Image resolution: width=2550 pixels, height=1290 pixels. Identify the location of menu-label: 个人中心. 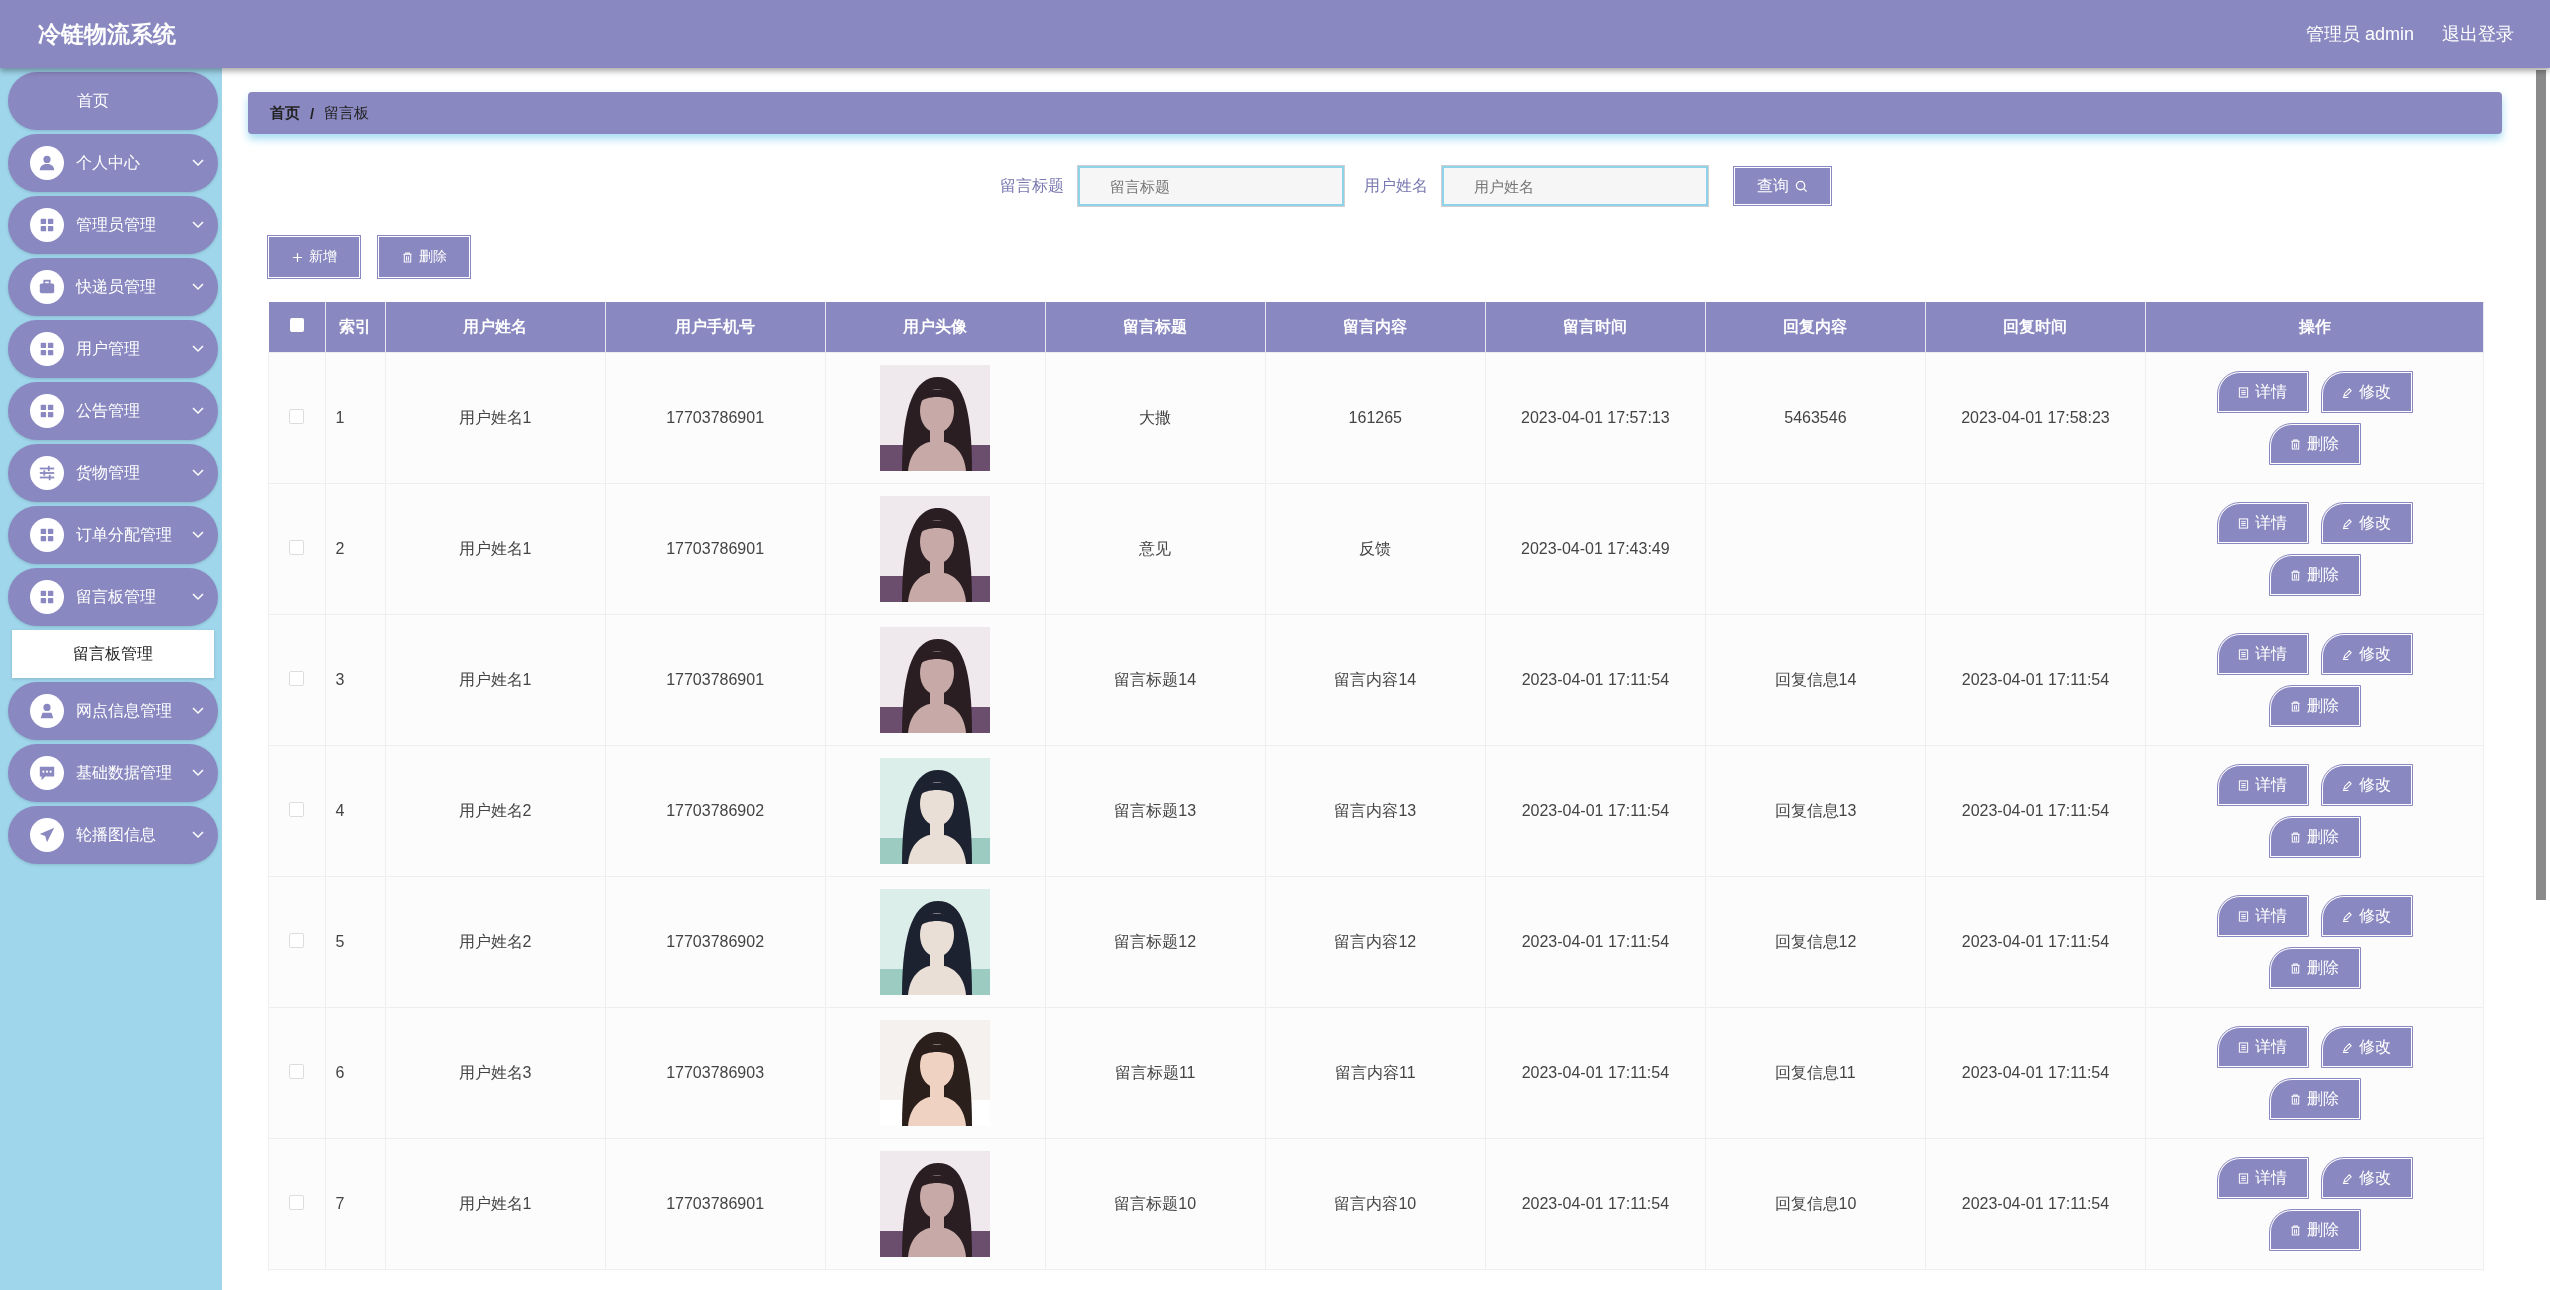
(108, 162).